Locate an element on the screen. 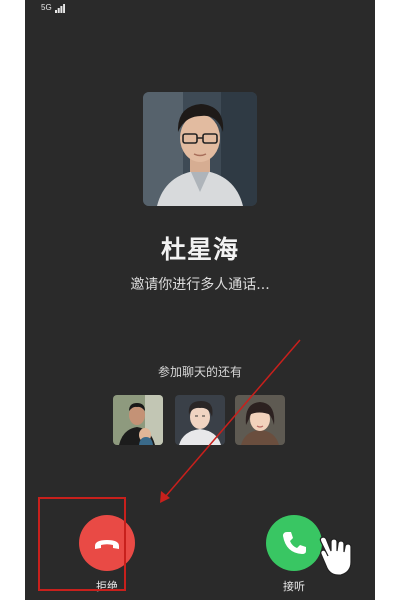 The height and width of the screenshot is (600, 400). network-label: 5G is located at coordinates (46, 7).